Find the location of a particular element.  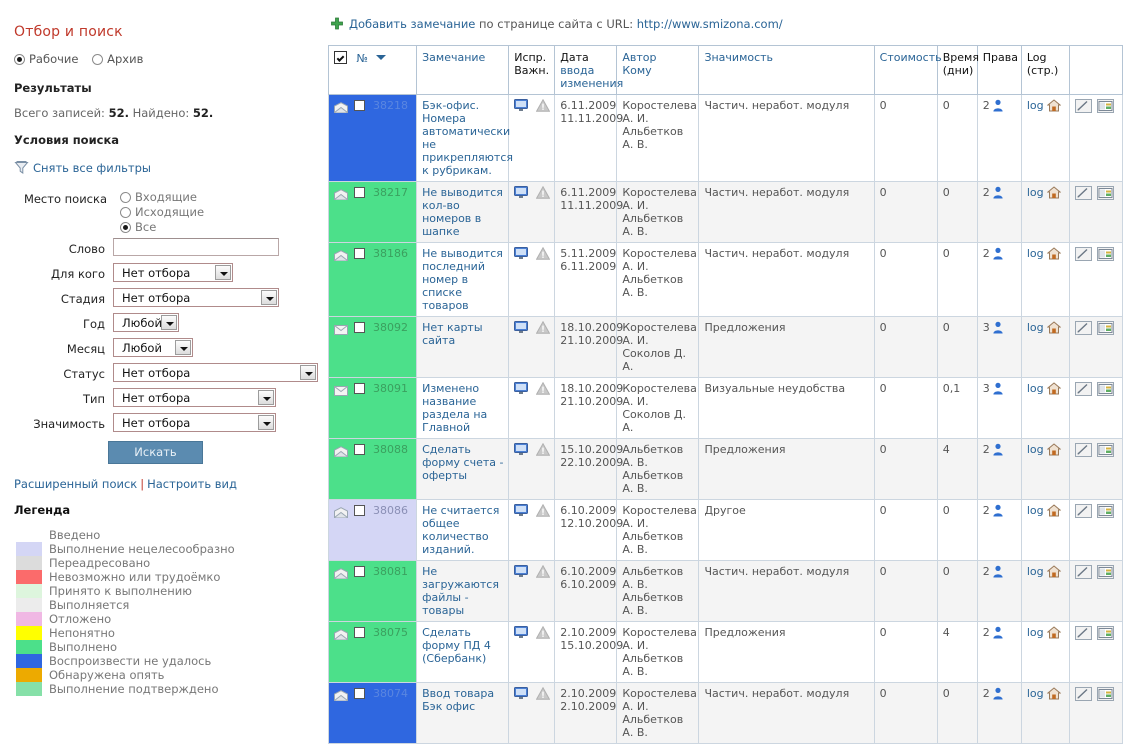

search-button: Искать is located at coordinates (155, 452).